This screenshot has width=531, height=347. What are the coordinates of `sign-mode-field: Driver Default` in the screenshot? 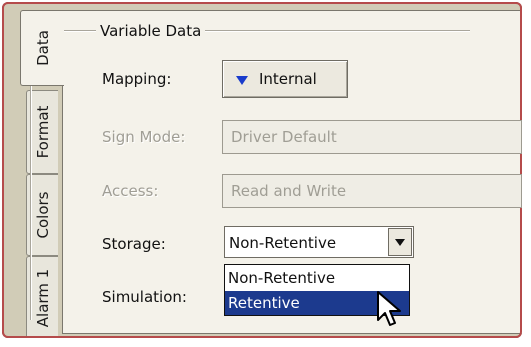 It's located at (372, 137).